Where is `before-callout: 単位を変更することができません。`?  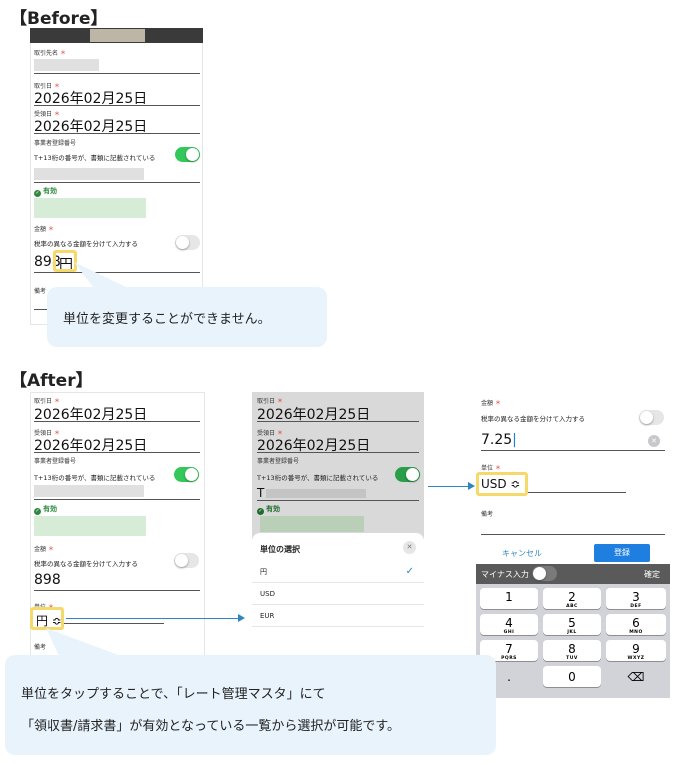 before-callout: 単位を変更することができません。 is located at coordinates (187, 317).